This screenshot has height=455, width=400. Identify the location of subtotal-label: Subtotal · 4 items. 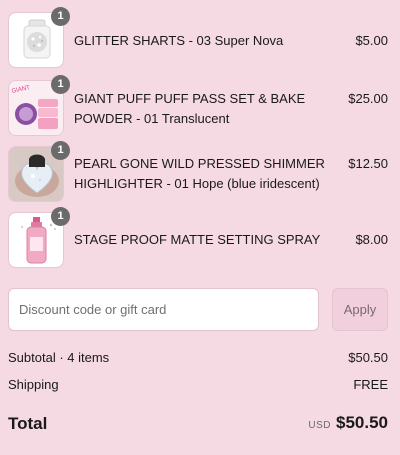
(59, 357).